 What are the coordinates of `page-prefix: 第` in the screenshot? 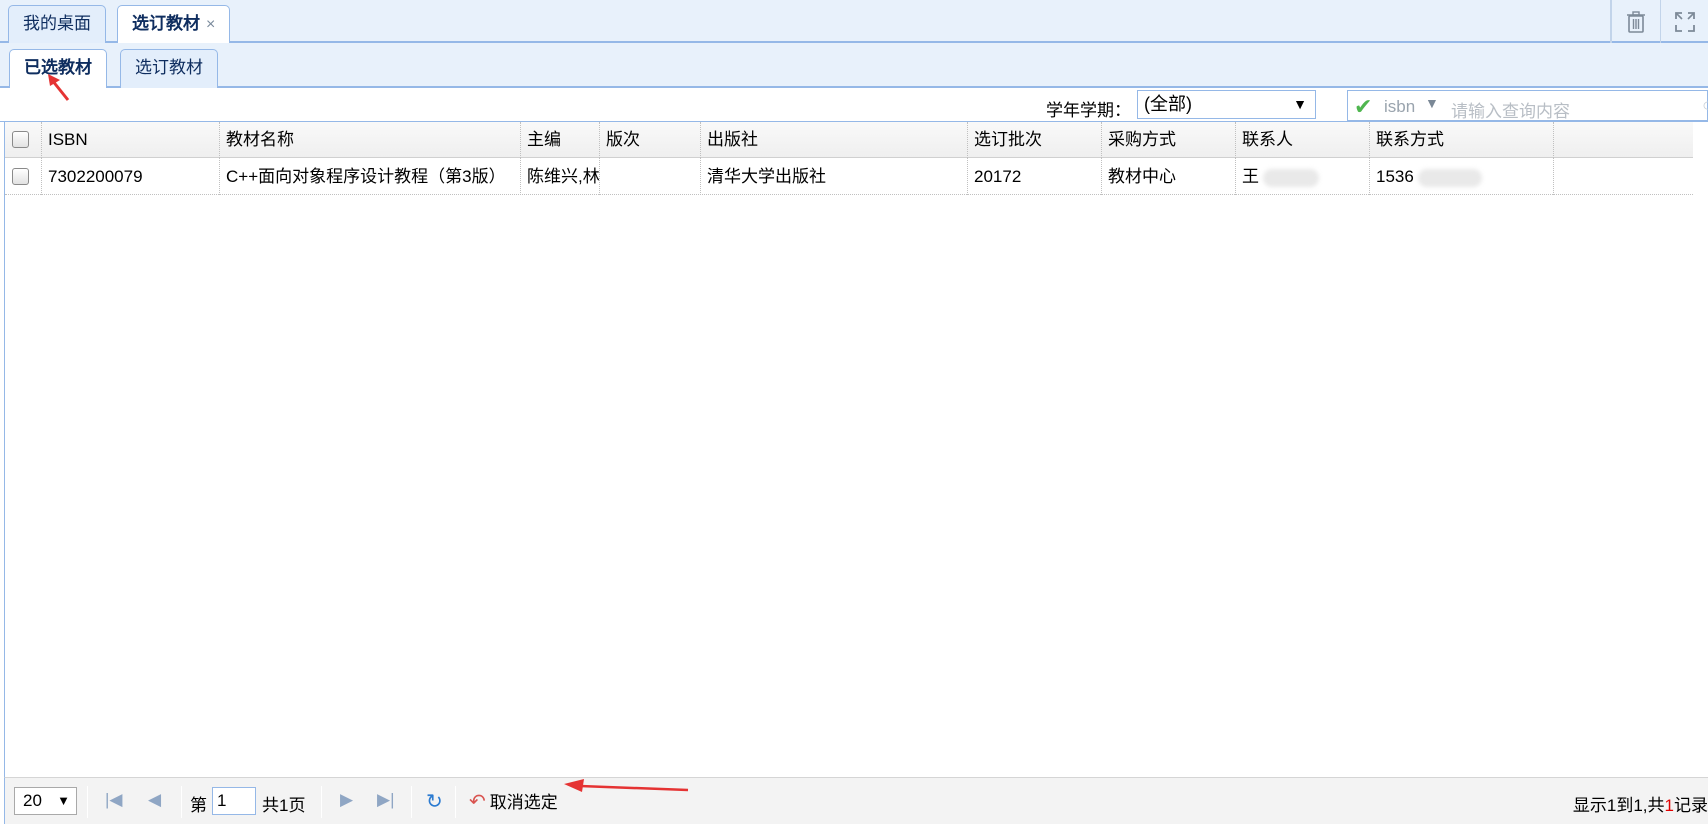 It's located at (198, 805).